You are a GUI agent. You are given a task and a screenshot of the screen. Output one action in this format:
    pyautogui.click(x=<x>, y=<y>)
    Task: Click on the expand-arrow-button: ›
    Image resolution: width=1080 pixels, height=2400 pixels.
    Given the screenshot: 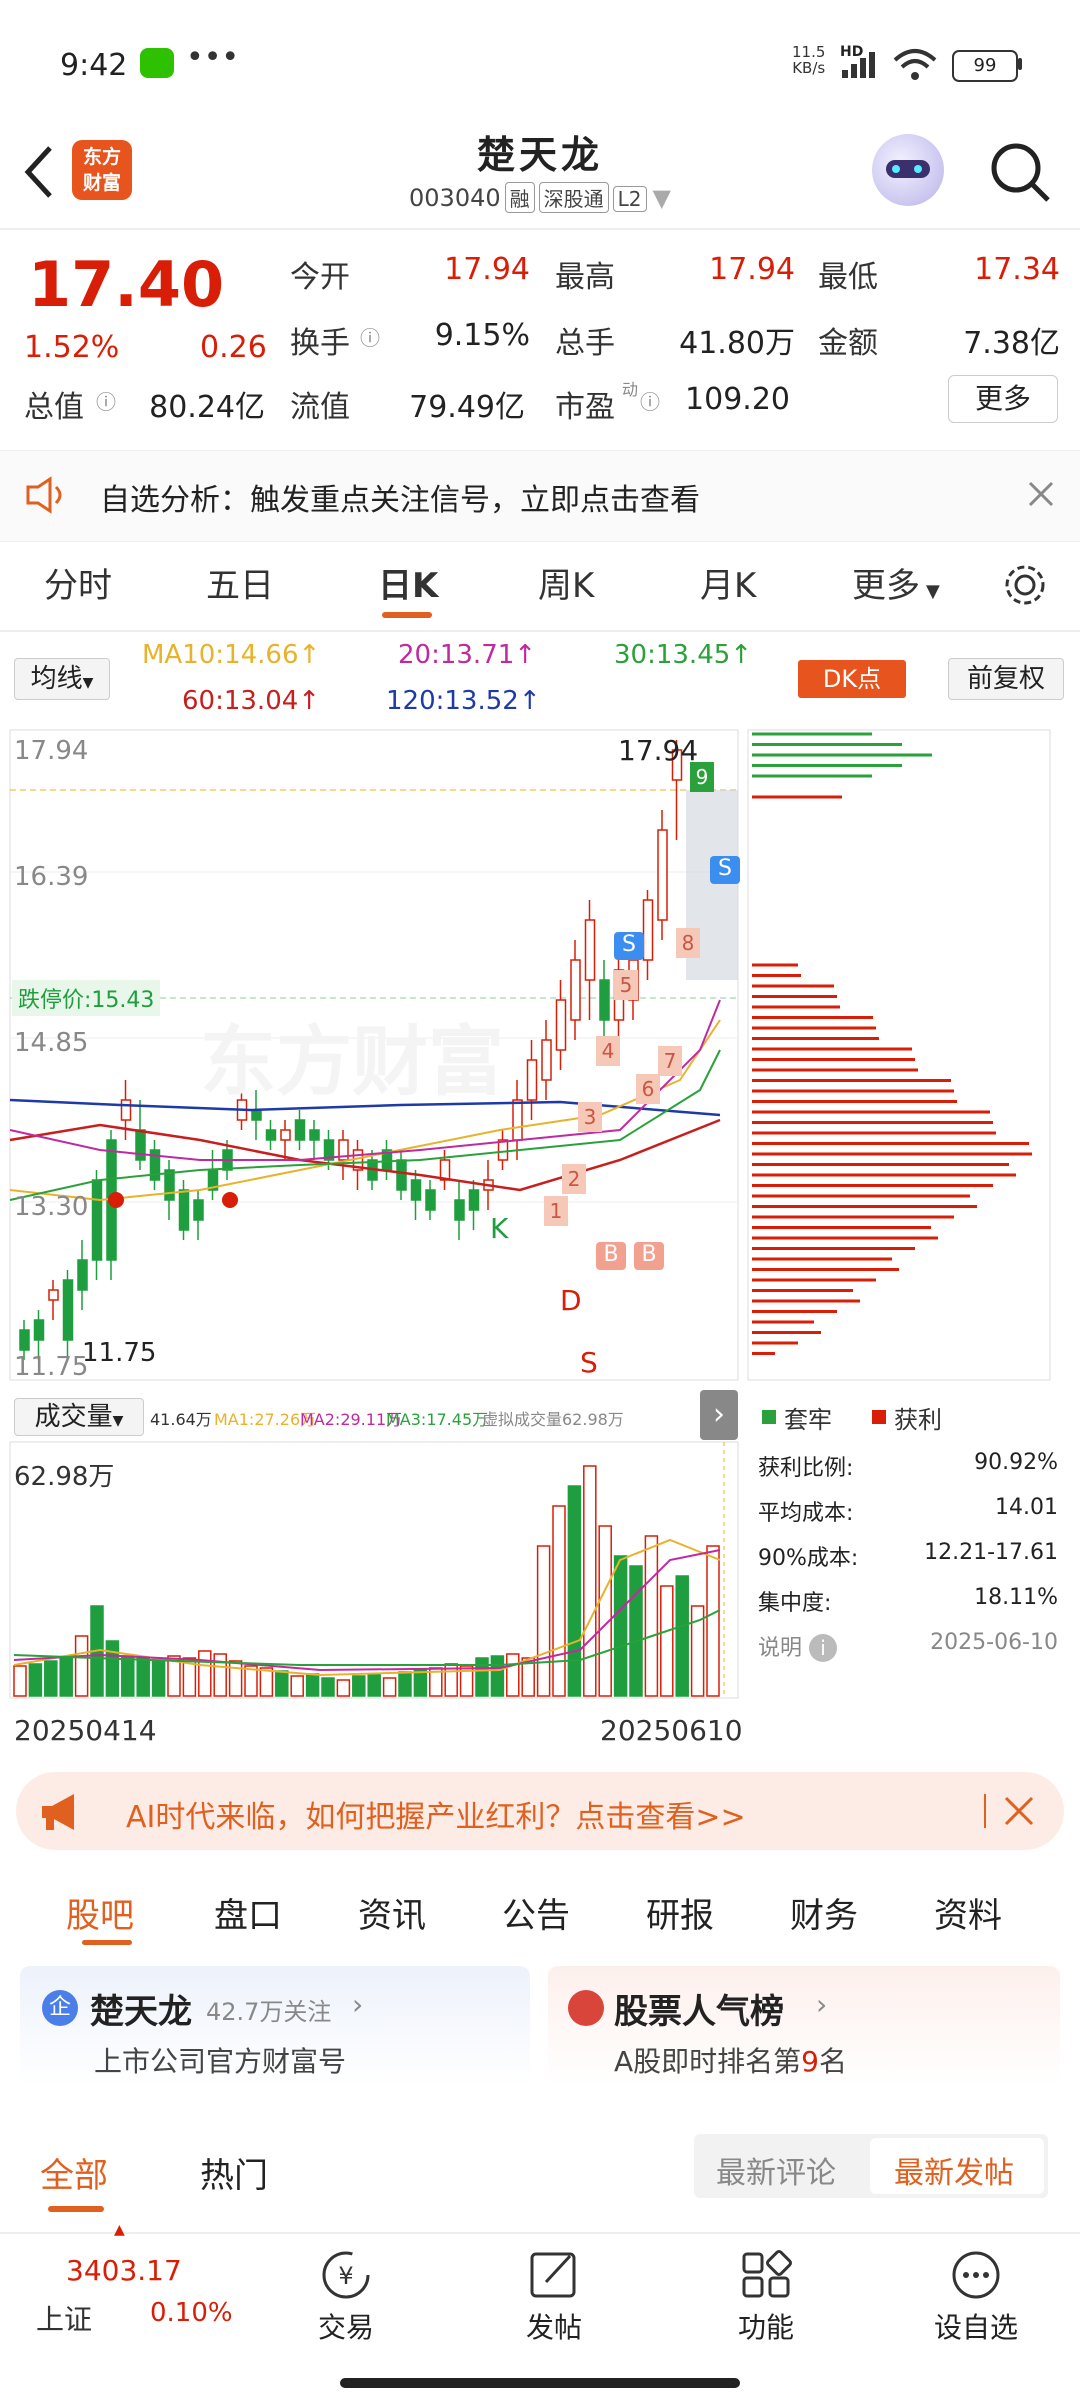 What is the action you would take?
    pyautogui.click(x=719, y=1415)
    